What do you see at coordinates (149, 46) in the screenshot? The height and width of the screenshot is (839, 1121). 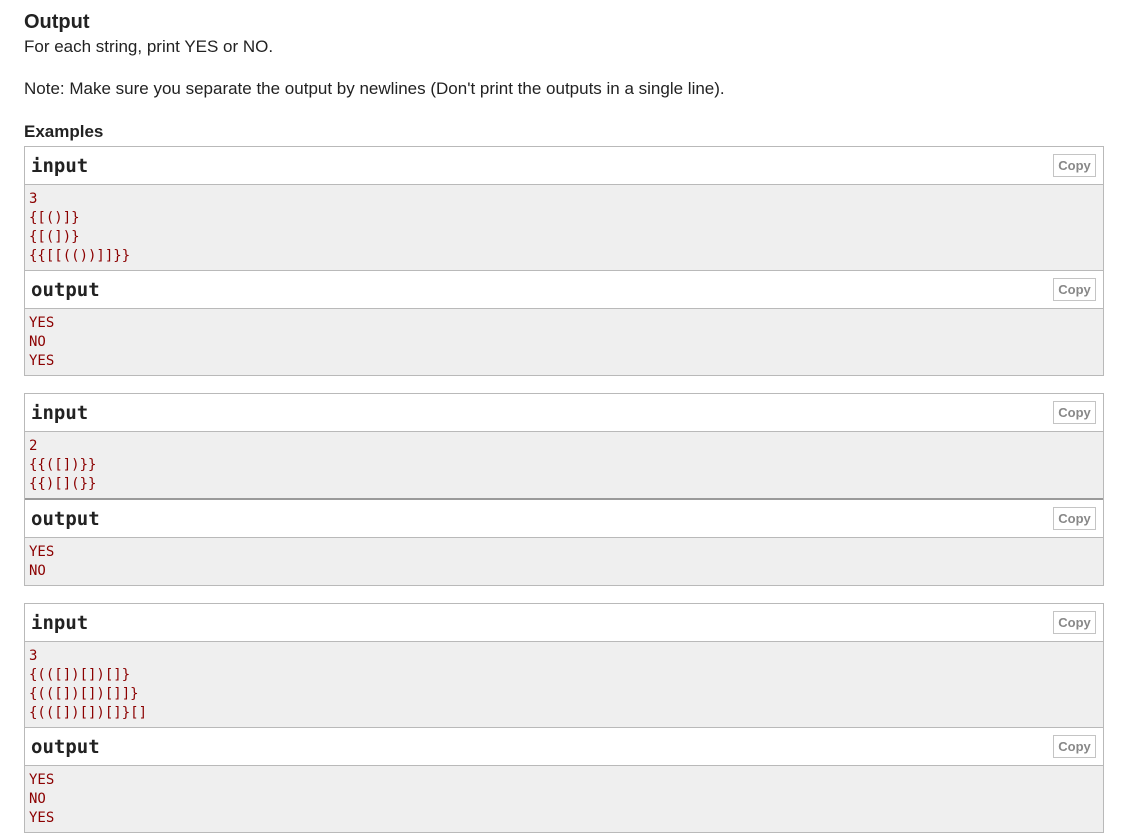 I see `output-description: For each string, print YES or NO.` at bounding box center [149, 46].